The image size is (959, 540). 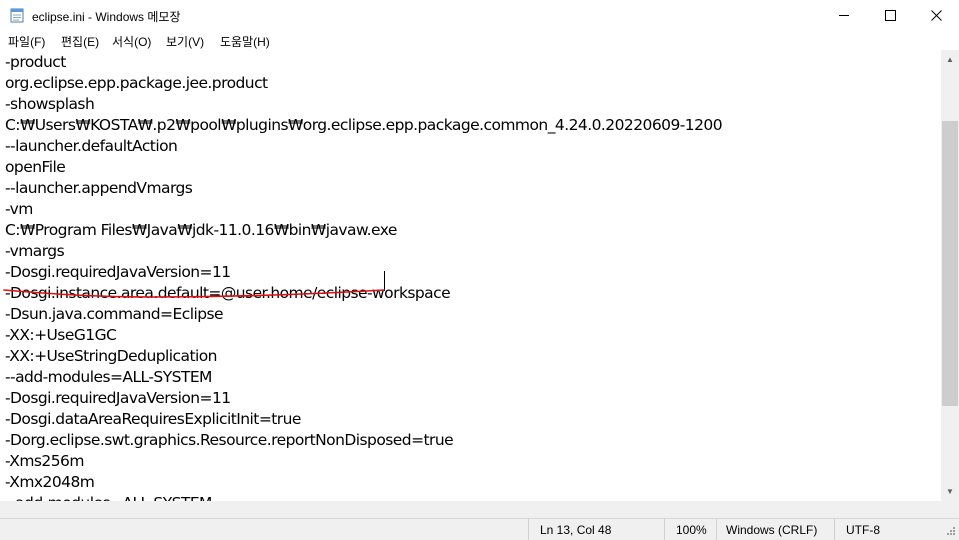 What do you see at coordinates (950, 509) in the screenshot?
I see `scrollbar-corner` at bounding box center [950, 509].